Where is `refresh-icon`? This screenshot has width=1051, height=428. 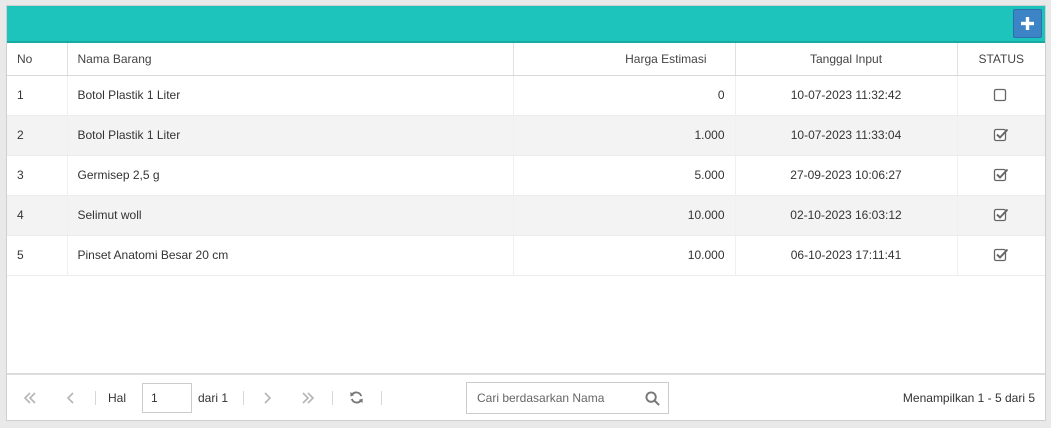 refresh-icon is located at coordinates (356, 397).